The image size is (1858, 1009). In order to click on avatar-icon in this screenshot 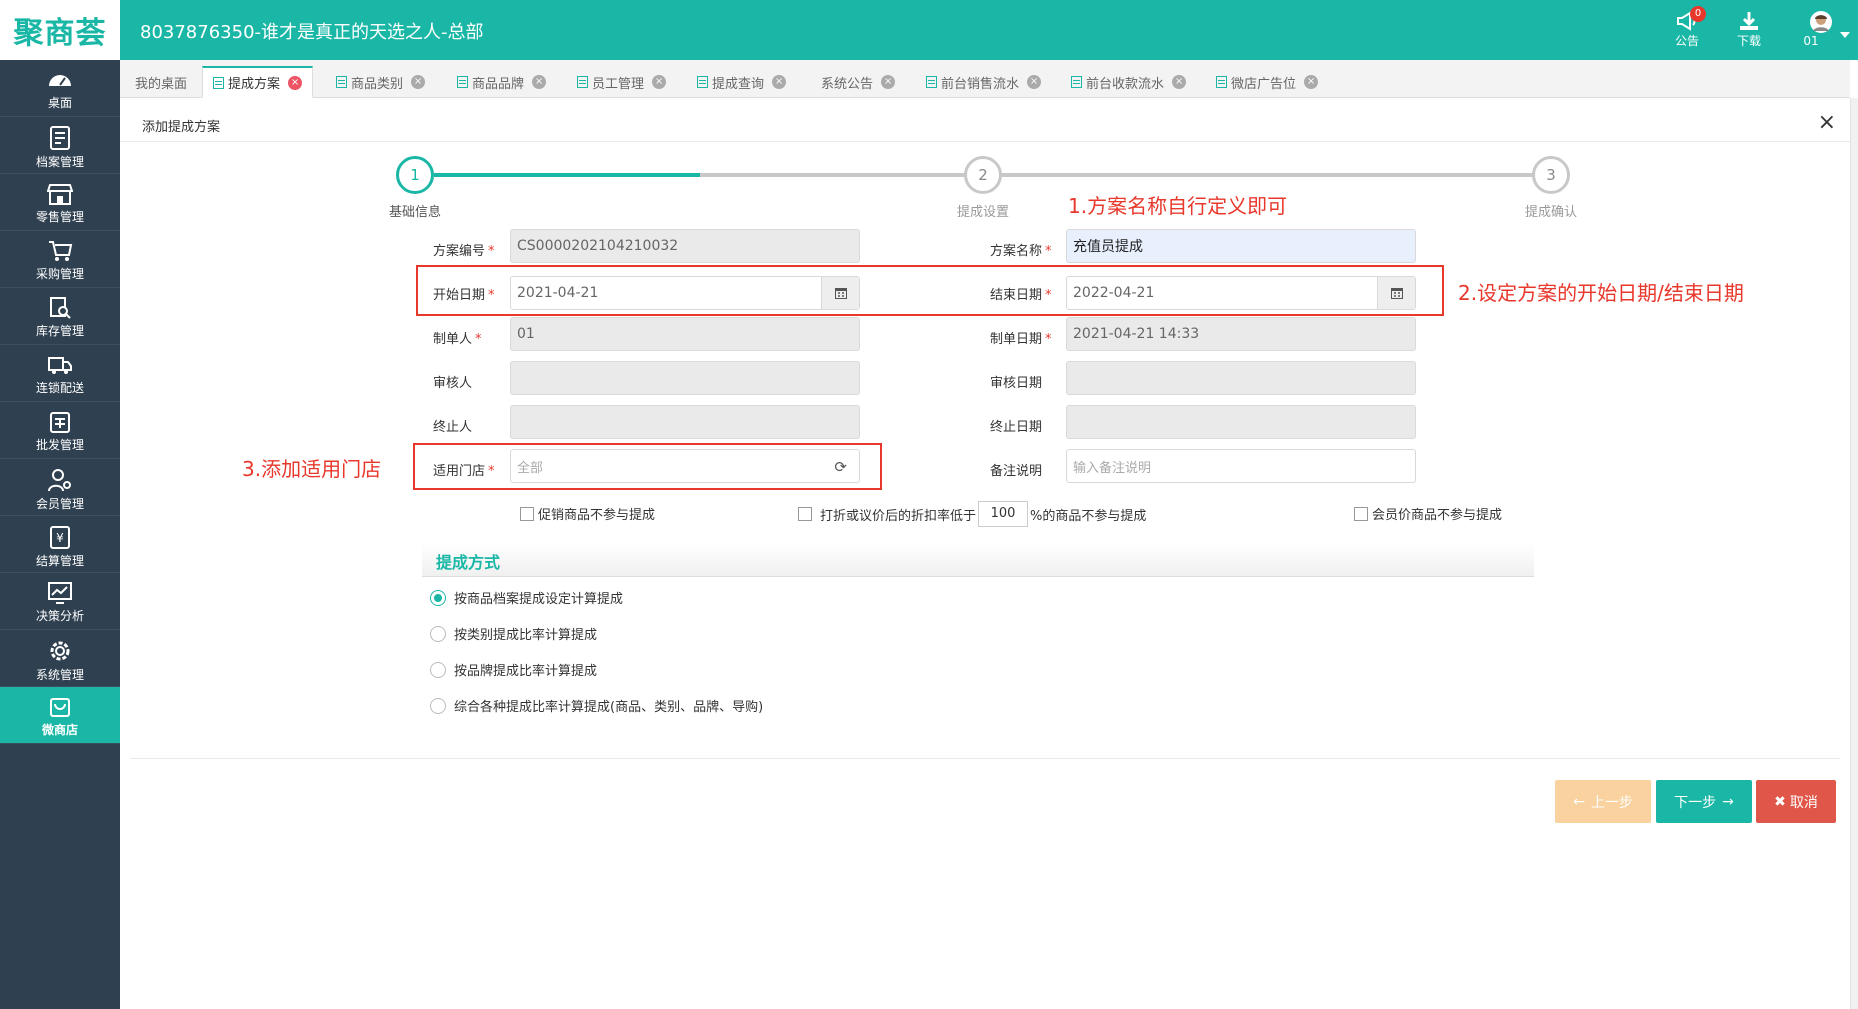, I will do `click(1821, 22)`.